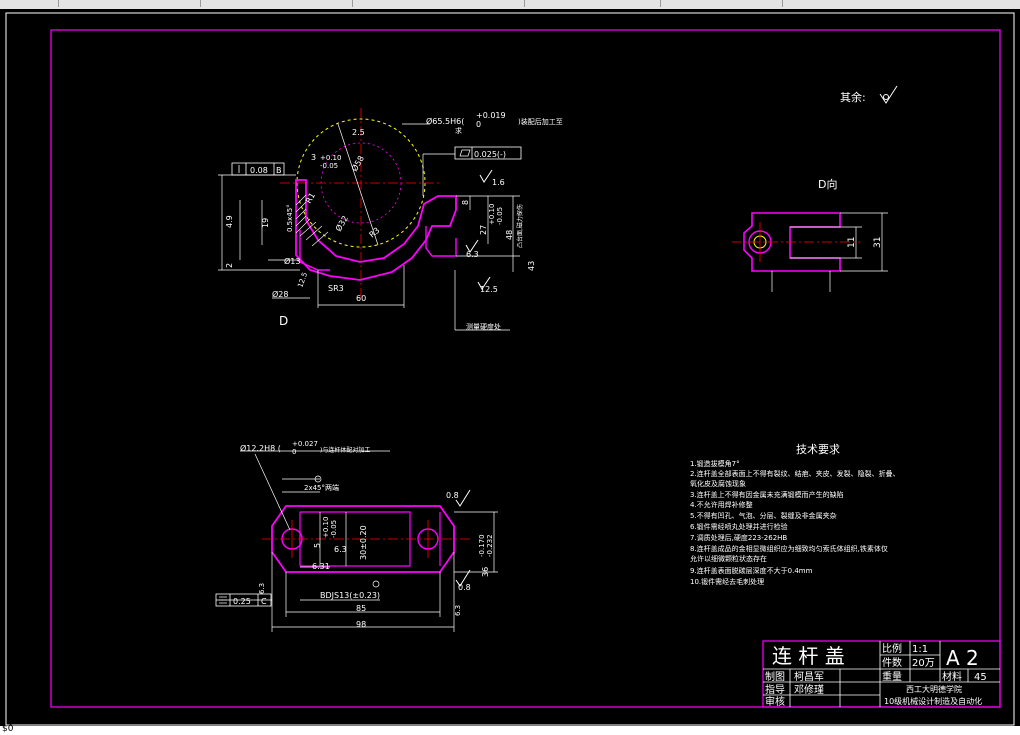 This screenshot has height=735, width=1020. Describe the element at coordinates (509, 235) in the screenshot. I see `dim-48: 48` at that location.